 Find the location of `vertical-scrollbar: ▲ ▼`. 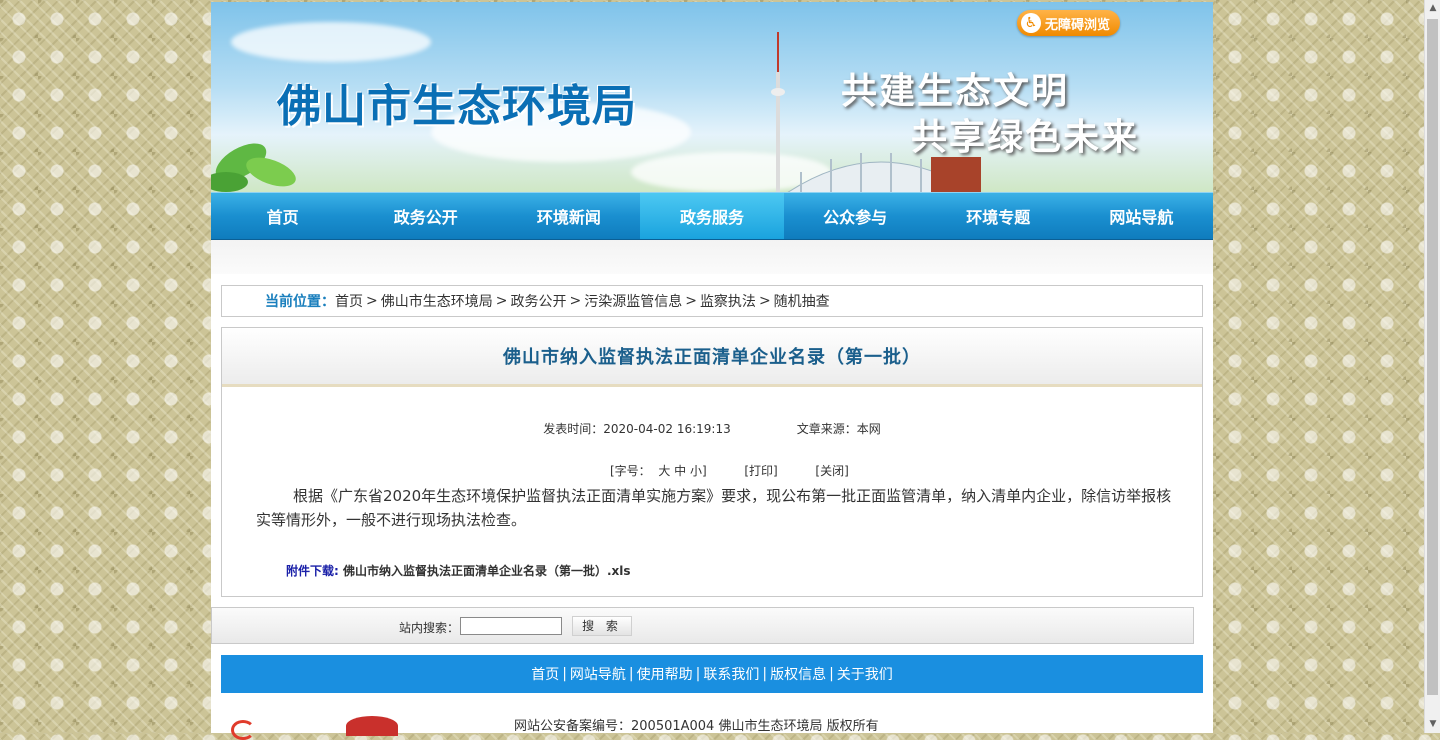

vertical-scrollbar: ▲ ▼ is located at coordinates (1432, 366).